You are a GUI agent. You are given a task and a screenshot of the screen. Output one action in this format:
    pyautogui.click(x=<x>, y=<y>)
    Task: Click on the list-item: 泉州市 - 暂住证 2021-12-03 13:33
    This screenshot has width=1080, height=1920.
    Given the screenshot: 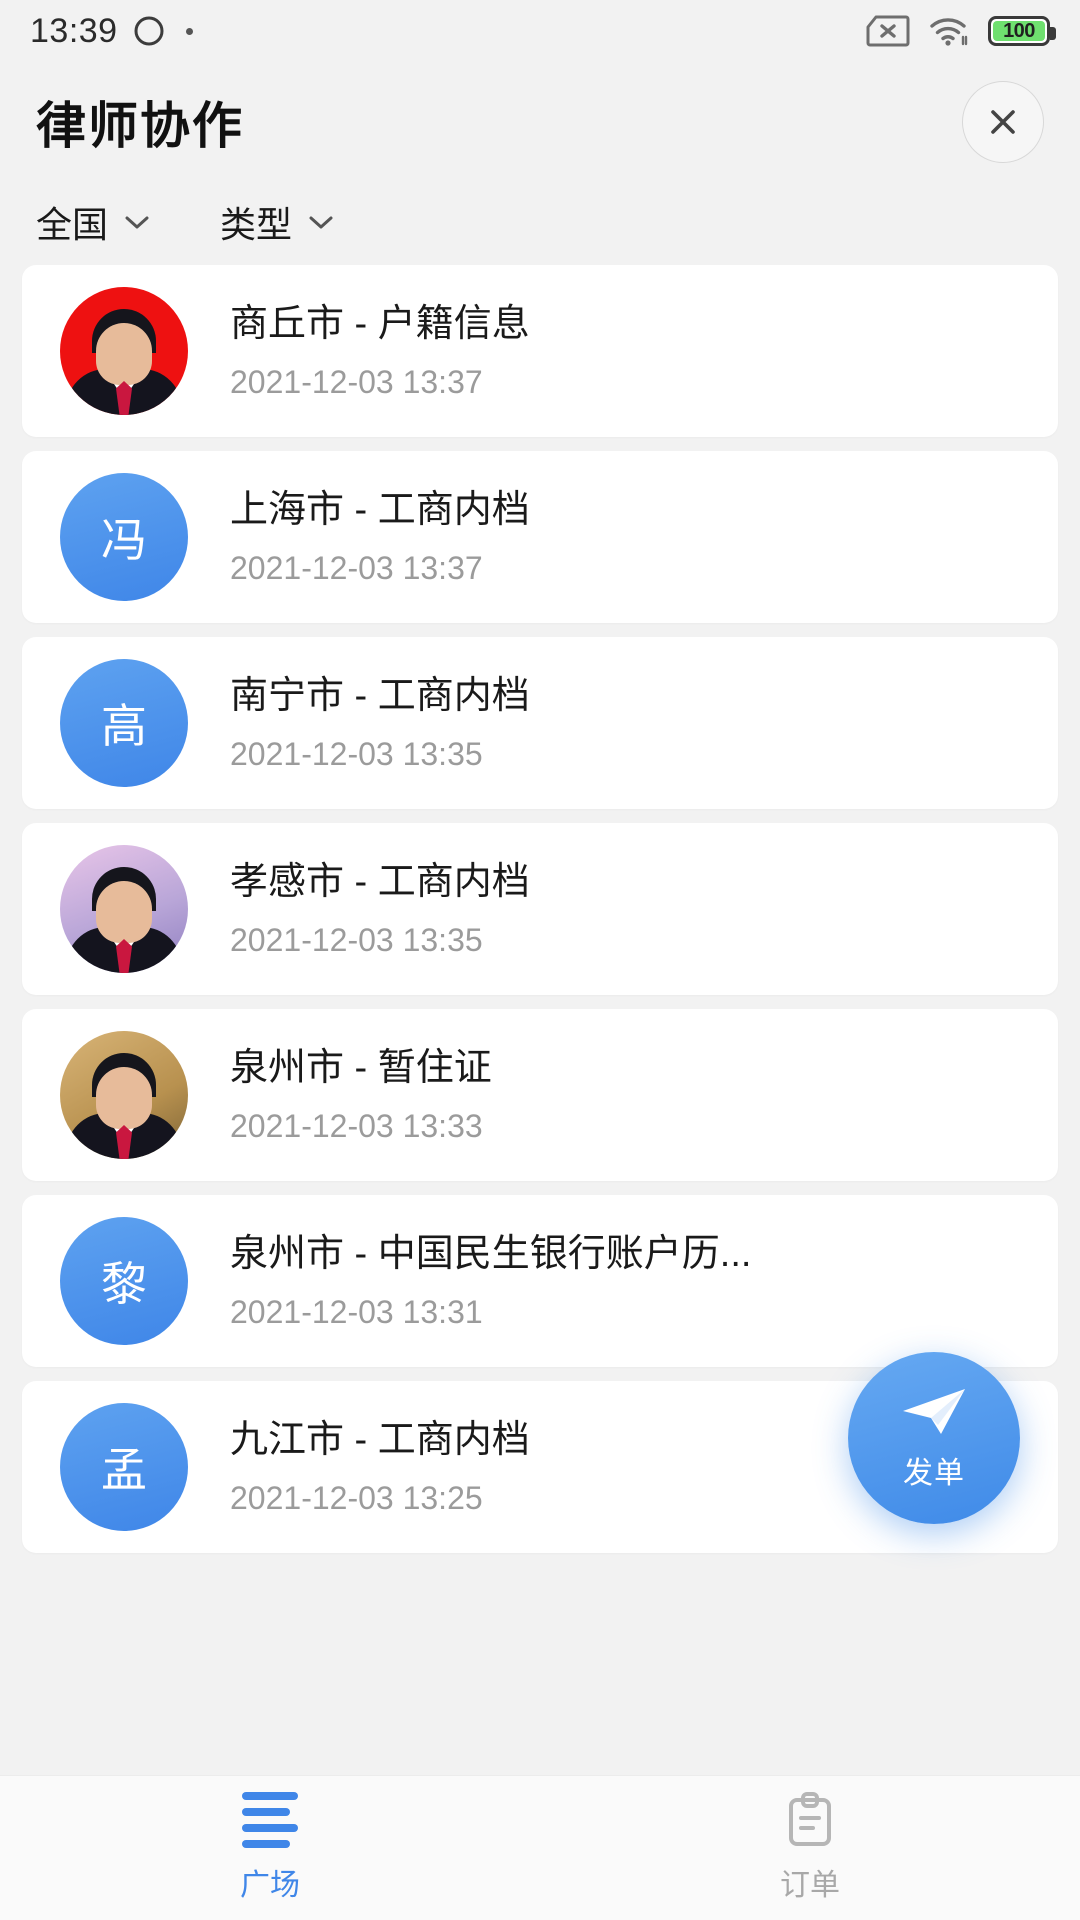 What is the action you would take?
    pyautogui.click(x=540, y=1095)
    